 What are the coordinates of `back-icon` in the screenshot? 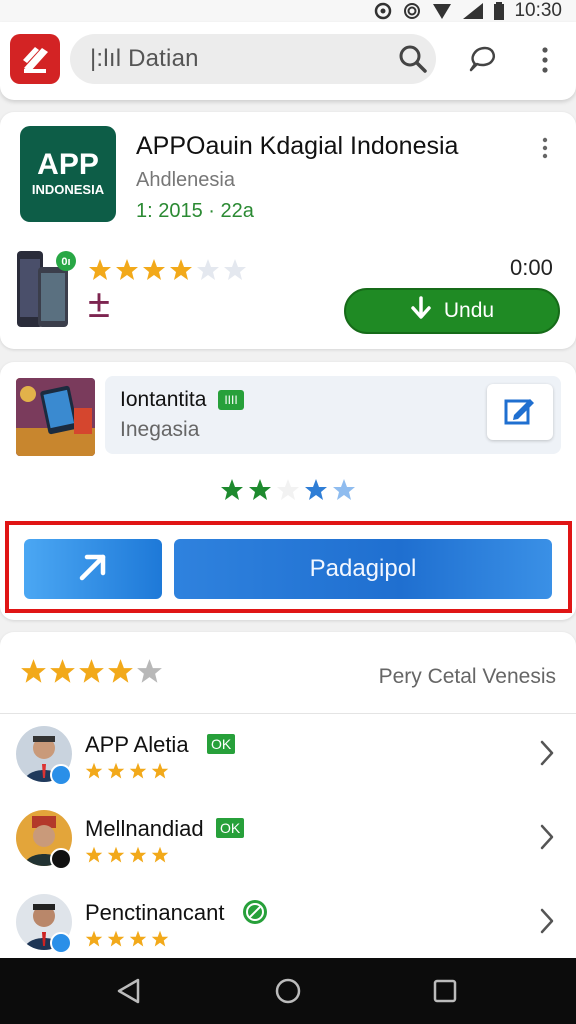 It's located at (129, 991).